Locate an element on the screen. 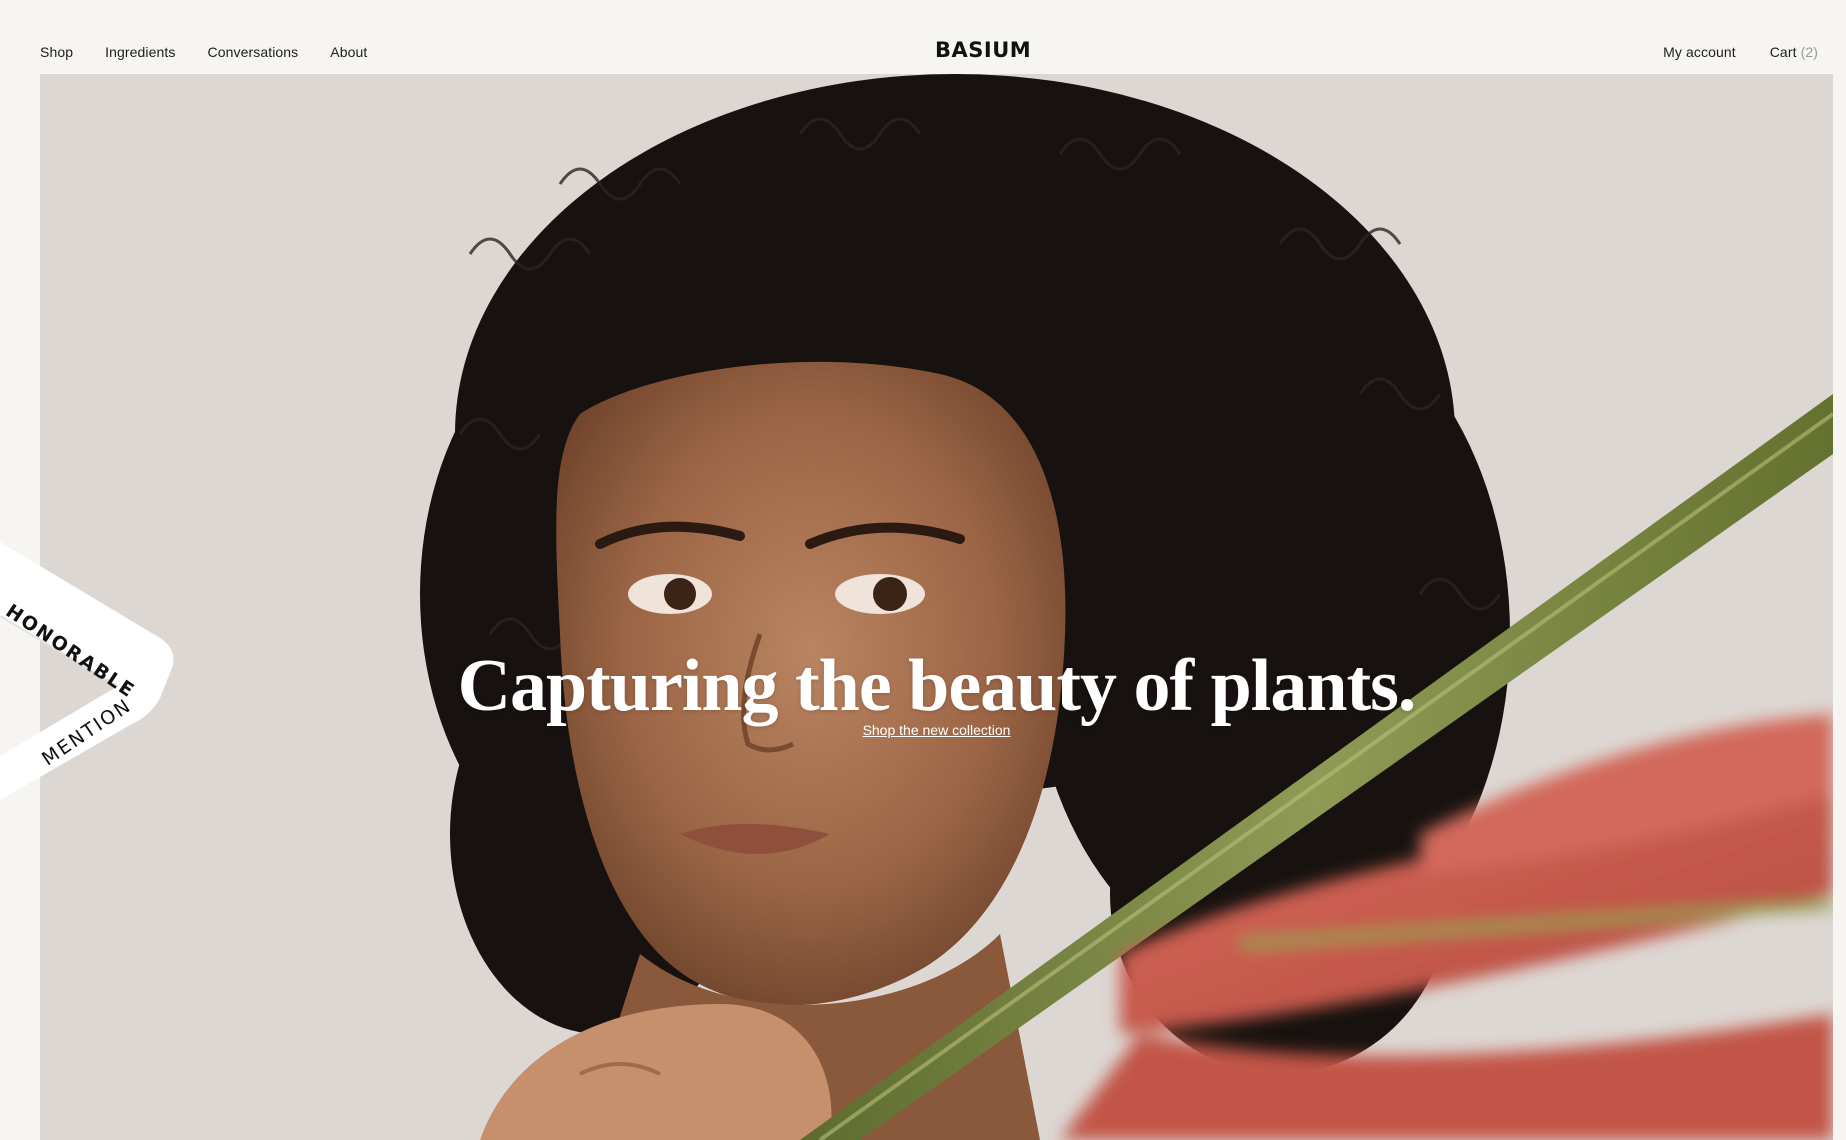 Image resolution: width=1846 pixels, height=1140 pixels. hero-headline: Capturing the beauty of plants. is located at coordinates (937, 685).